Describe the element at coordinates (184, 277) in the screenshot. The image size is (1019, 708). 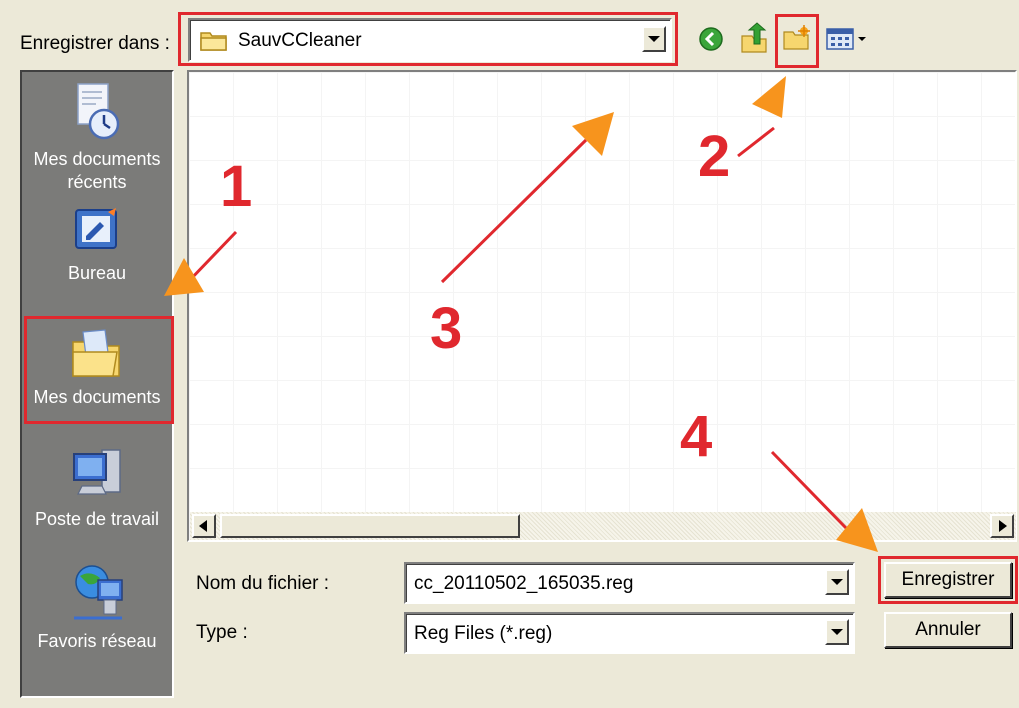
I see `arrow-1-head` at that location.